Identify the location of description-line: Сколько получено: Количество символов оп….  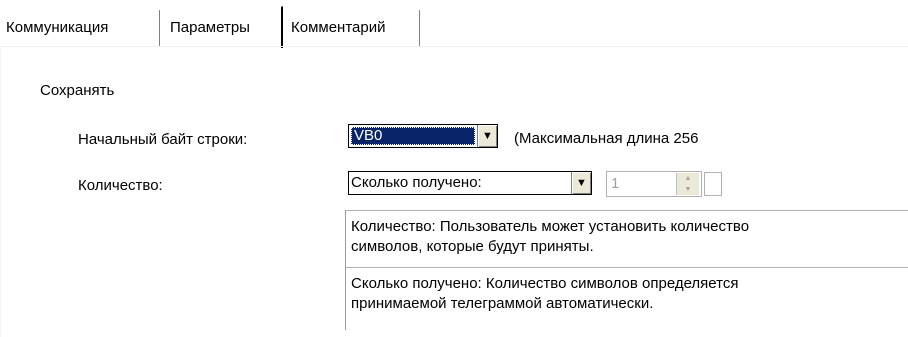
(545, 283).